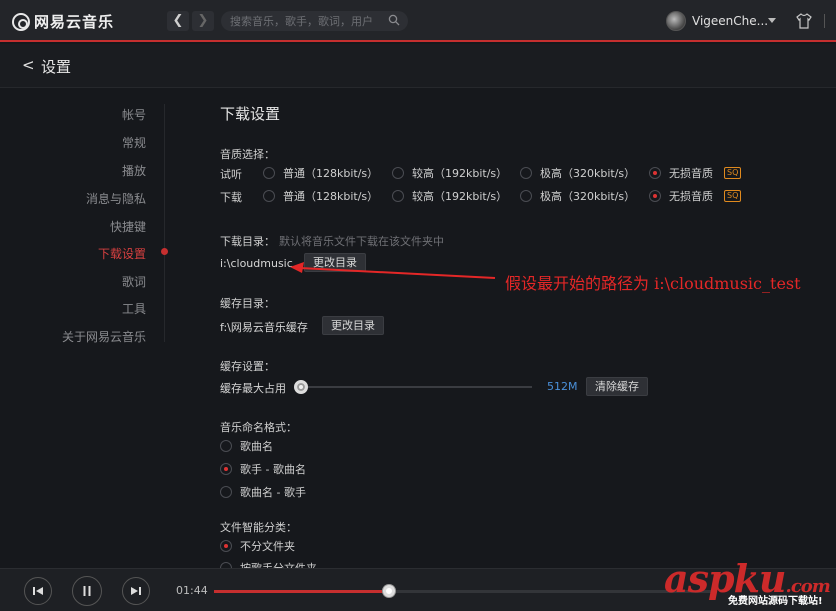 This screenshot has height=611, width=836. What do you see at coordinates (264, 327) in the screenshot?
I see `cache-dir-path: f:\网易云音乐缓存` at bounding box center [264, 327].